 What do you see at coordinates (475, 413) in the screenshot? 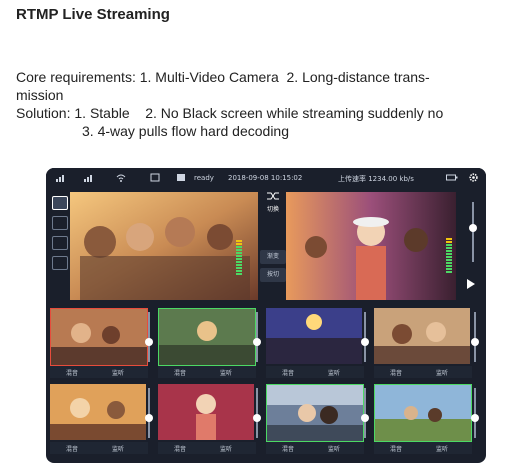
I see `cell-8-volume-slider` at bounding box center [475, 413].